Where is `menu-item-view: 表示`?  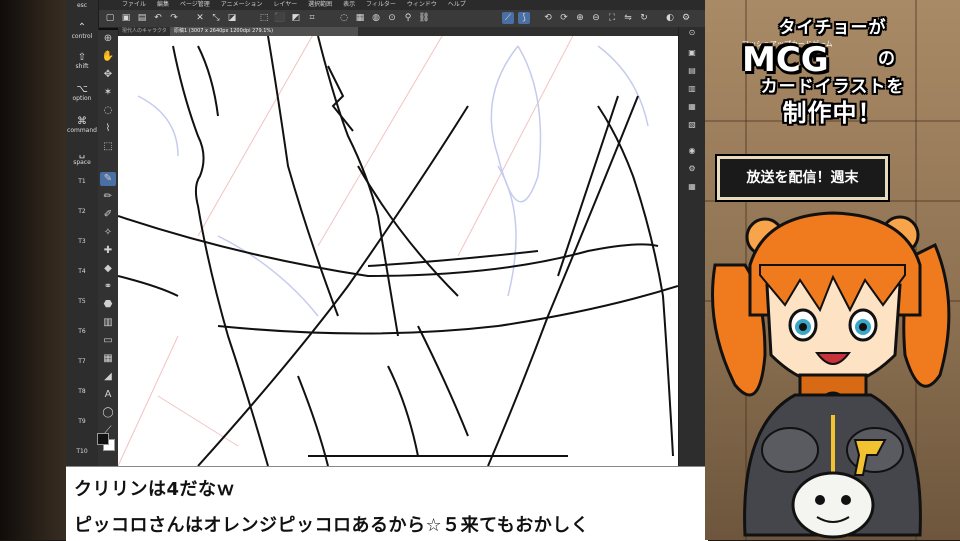 menu-item-view: 表示 is located at coordinates (349, 4).